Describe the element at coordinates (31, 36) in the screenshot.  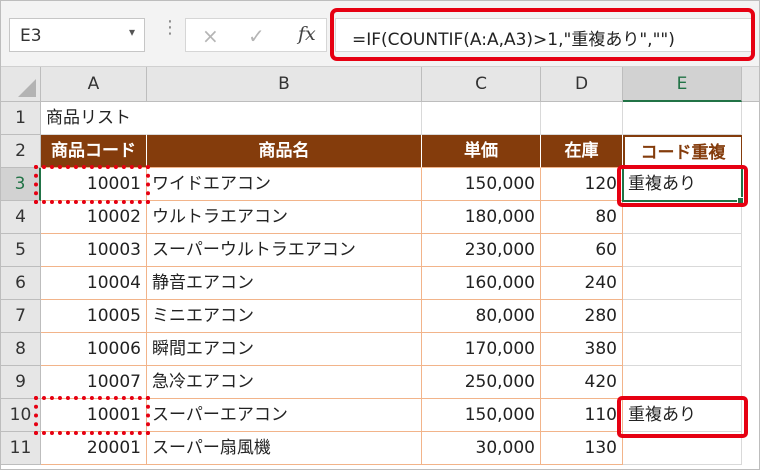
I see `name-box-value: E3` at that location.